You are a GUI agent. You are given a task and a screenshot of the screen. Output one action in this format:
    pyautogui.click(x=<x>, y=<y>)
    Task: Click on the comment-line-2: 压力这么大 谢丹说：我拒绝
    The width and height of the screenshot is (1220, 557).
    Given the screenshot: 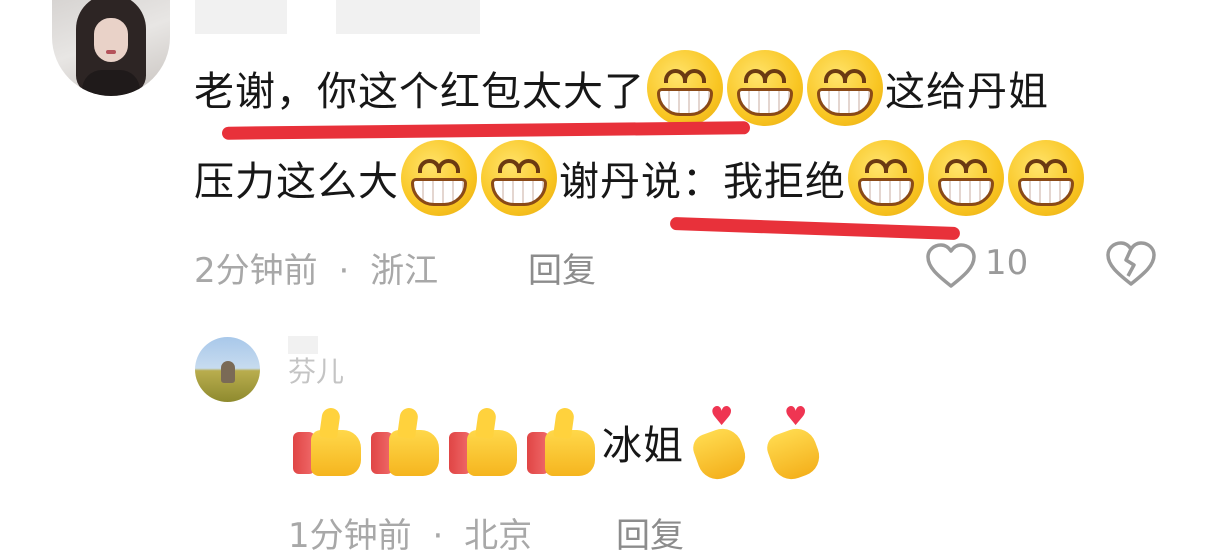 What is the action you would take?
    pyautogui.click(x=640, y=178)
    